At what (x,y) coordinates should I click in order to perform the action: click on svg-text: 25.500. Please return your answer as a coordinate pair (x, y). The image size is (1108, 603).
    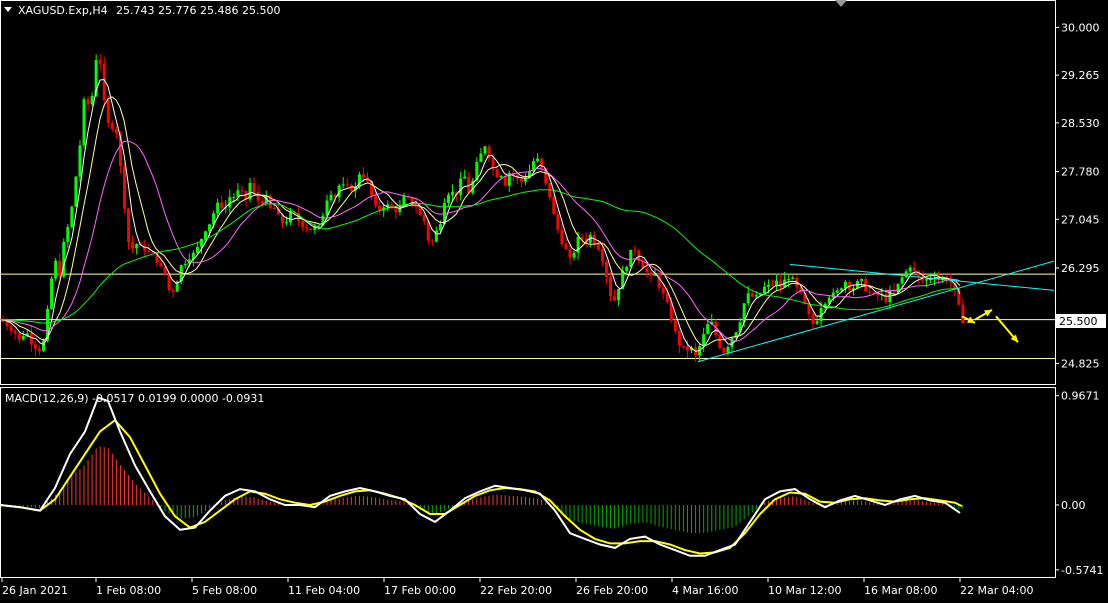
    Looking at the image, I should click on (1078, 321).